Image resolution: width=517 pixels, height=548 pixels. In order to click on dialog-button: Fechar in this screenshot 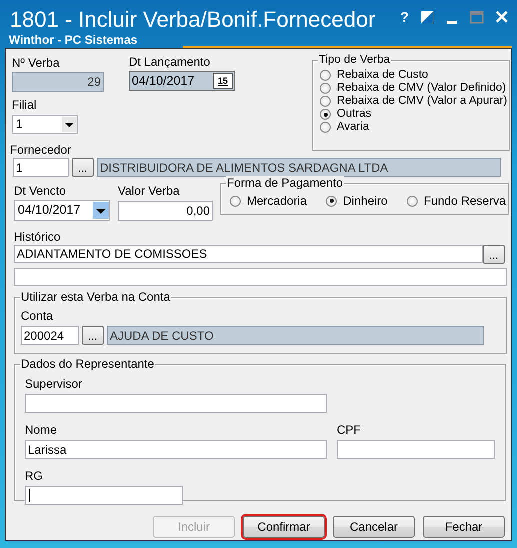, I will do `click(464, 527)`.